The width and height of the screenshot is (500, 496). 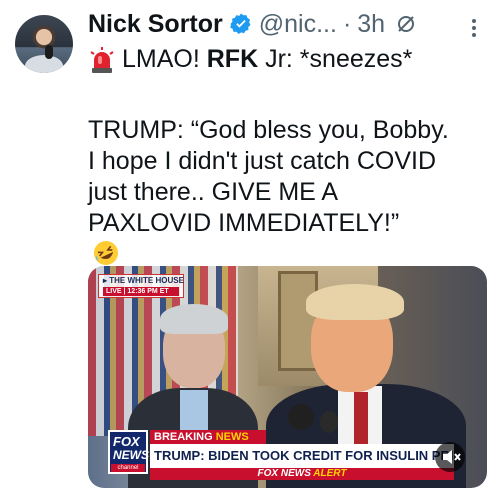 I want to click on live-label: LIVE | 12:36 PM ET, so click(x=141, y=291).